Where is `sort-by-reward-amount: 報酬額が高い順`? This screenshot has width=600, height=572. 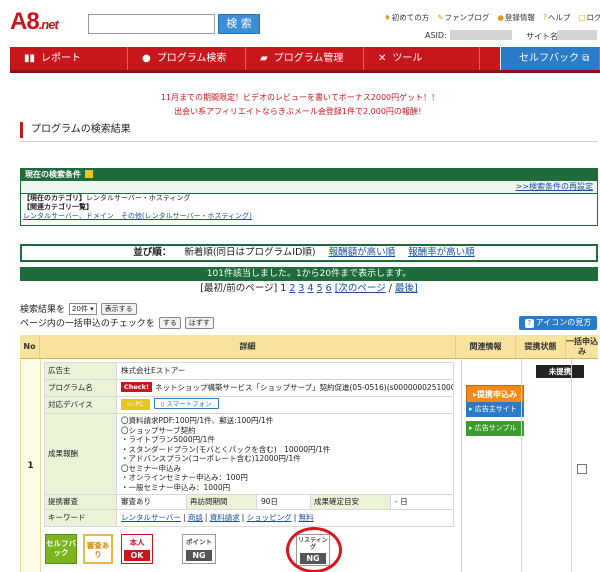
sort-by-reward-amount: 報酬額が高い順 is located at coordinates (362, 252).